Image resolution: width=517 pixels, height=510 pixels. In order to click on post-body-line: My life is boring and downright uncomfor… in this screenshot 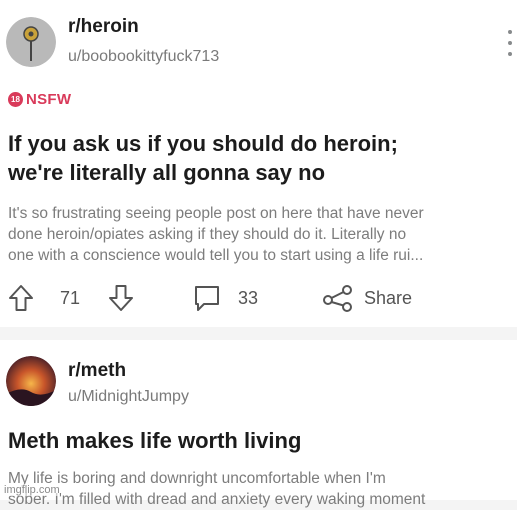, I will do `click(197, 478)`.